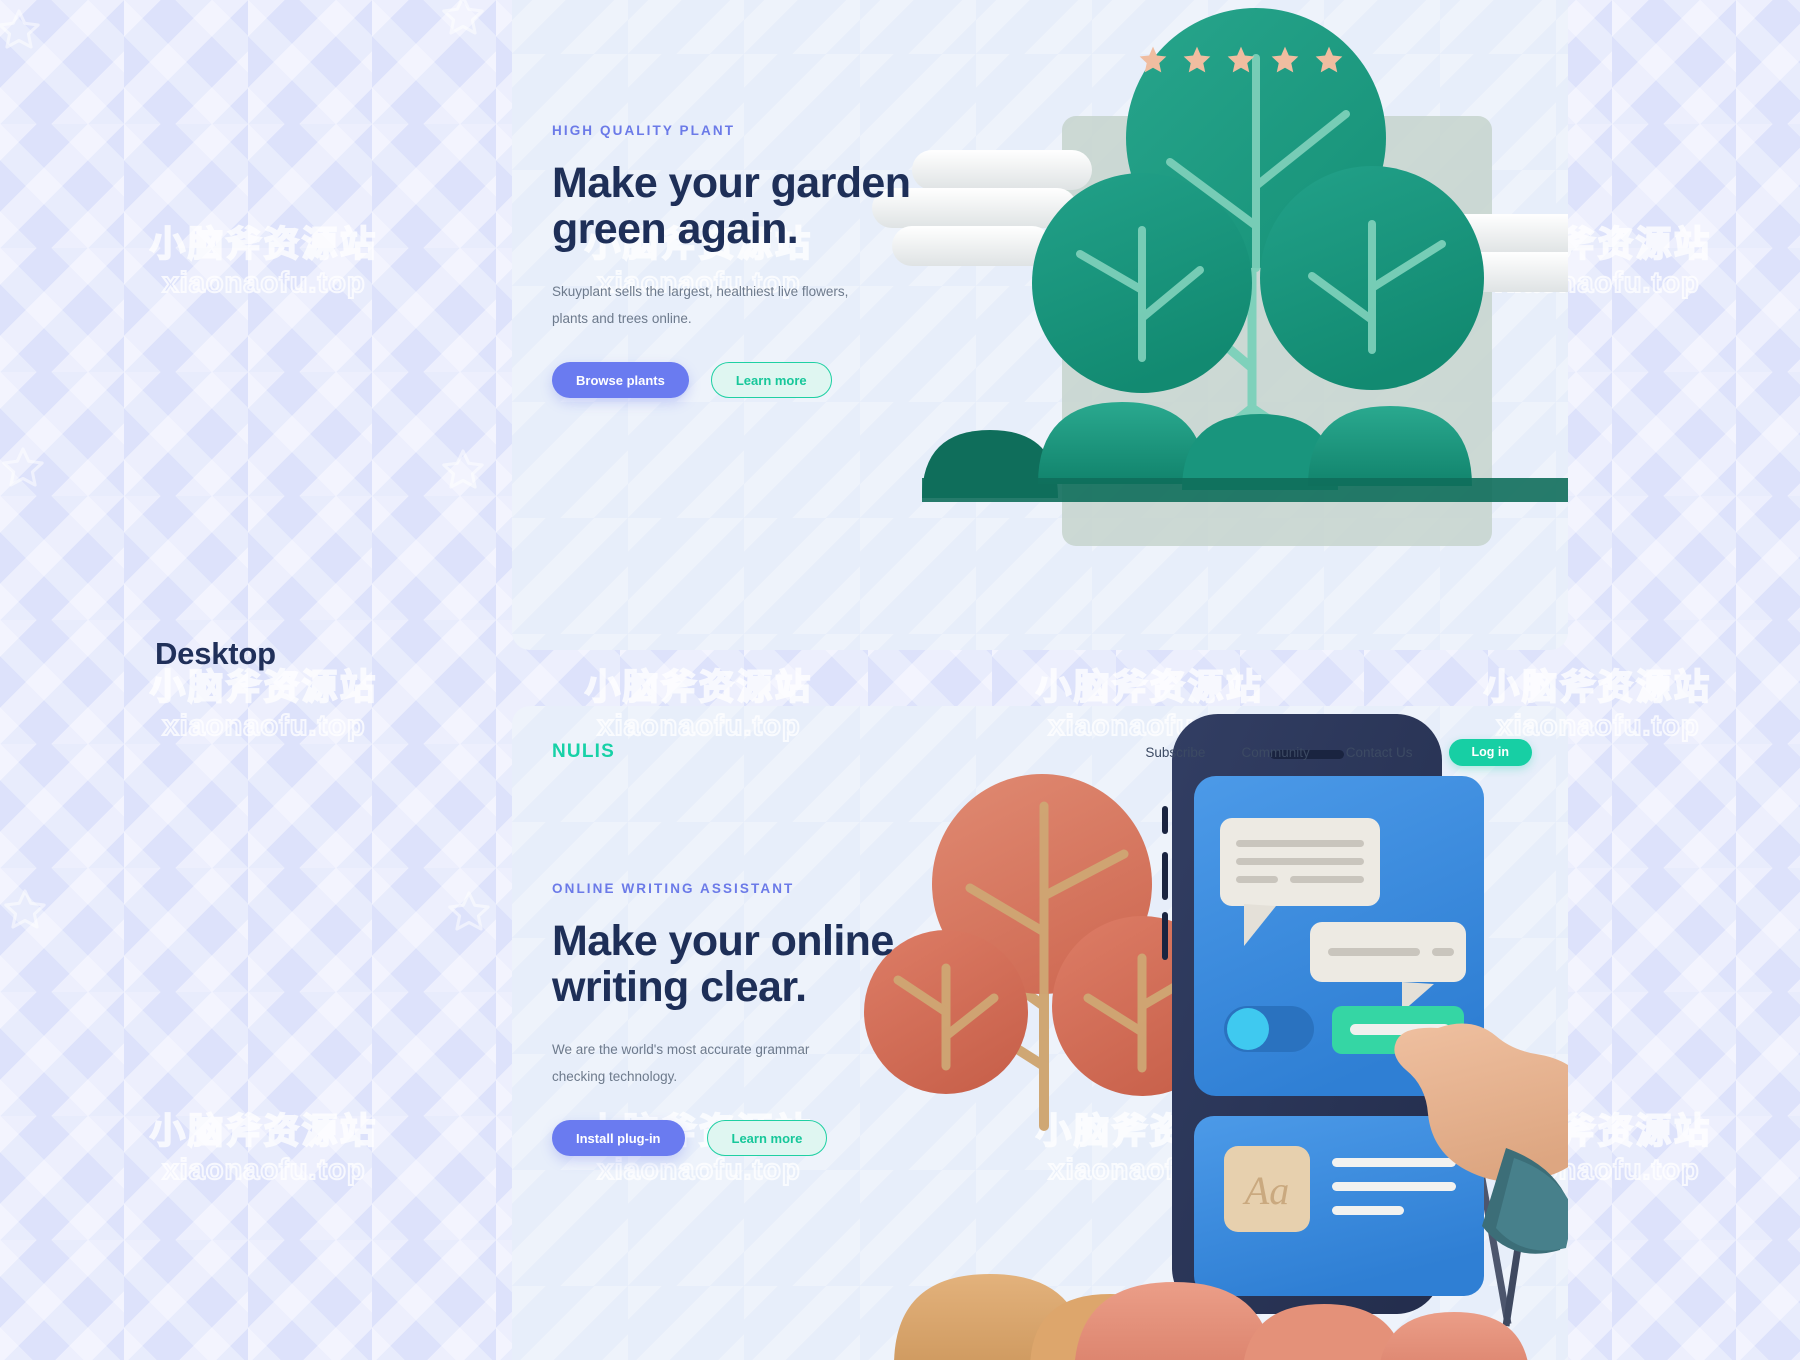  What do you see at coordinates (1379, 752) in the screenshot?
I see `nav-link-contact-us: Contact Us` at bounding box center [1379, 752].